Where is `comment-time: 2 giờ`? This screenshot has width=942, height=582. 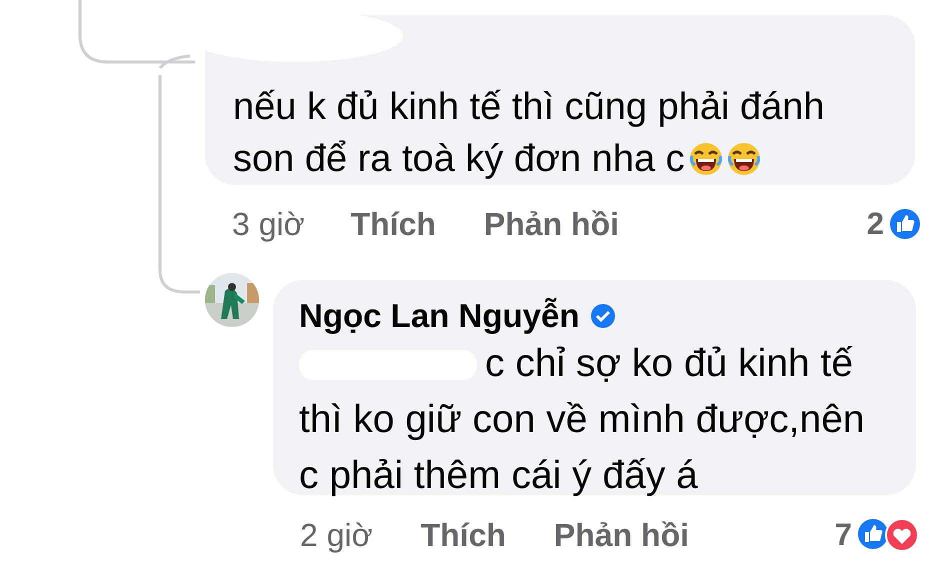 comment-time: 2 giờ is located at coordinates (336, 535).